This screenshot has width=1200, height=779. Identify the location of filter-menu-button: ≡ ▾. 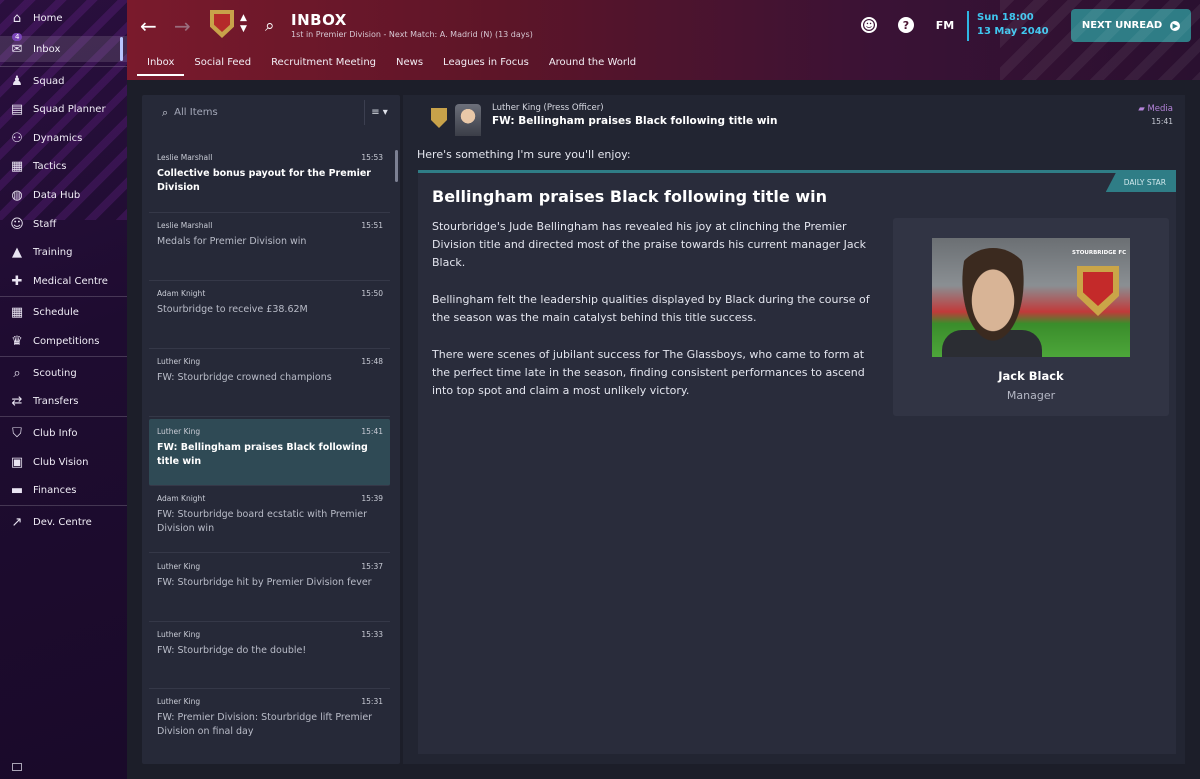
(379, 112).